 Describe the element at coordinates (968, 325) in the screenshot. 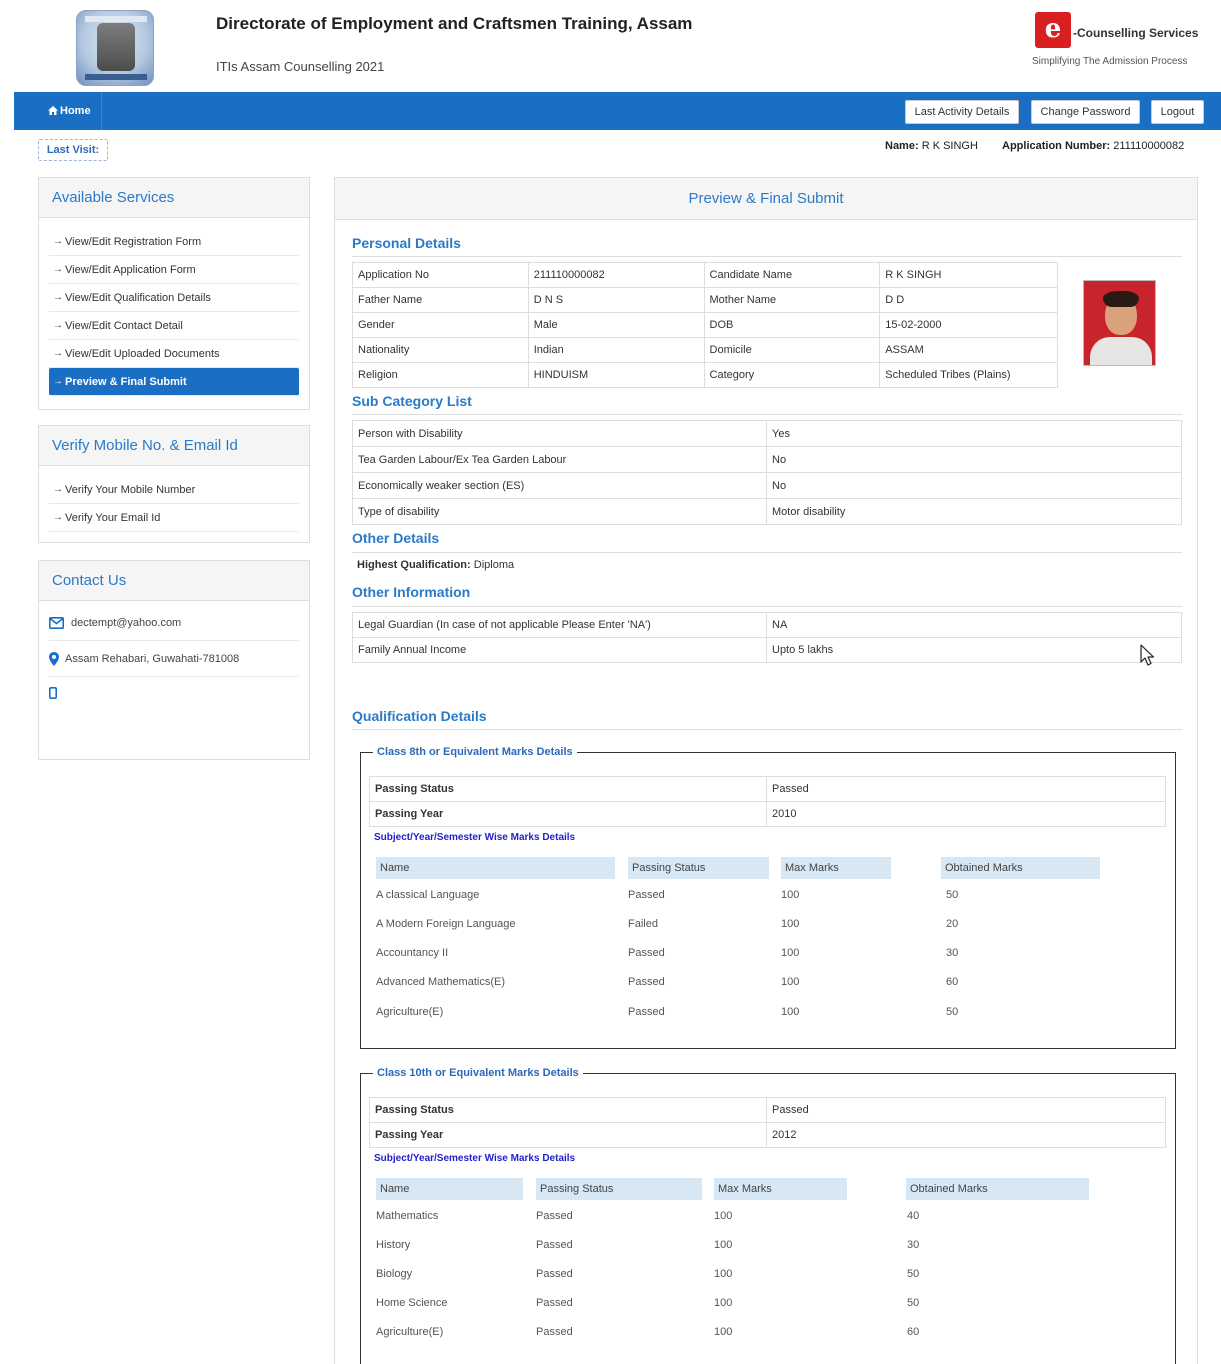

I see `value-cell: 15-02-2000` at that location.